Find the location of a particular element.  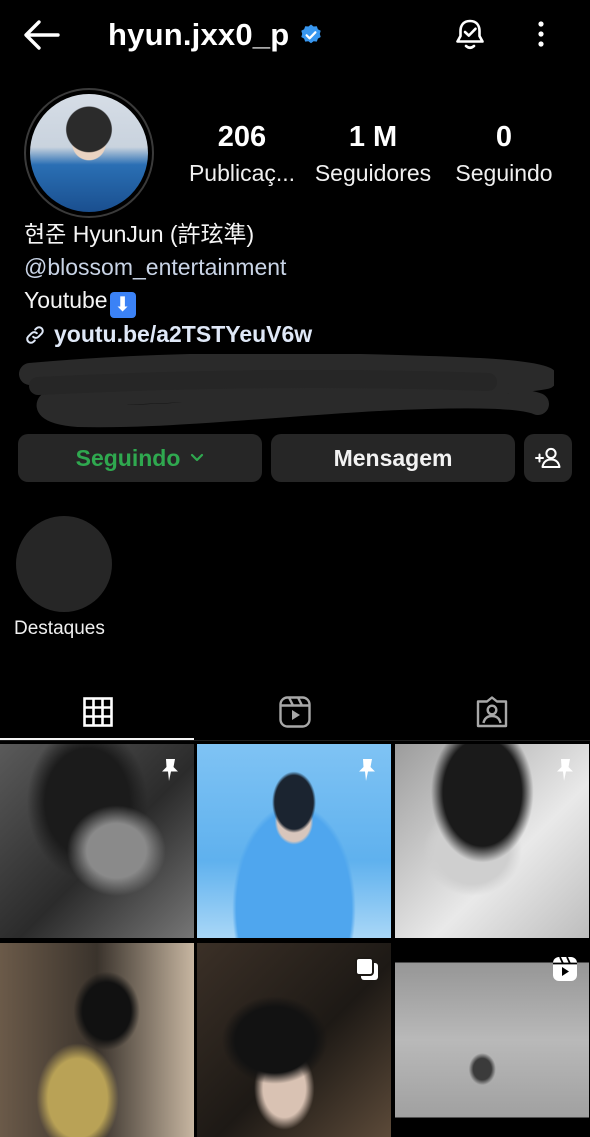

highlight-label: Destaques is located at coordinates (59, 628).